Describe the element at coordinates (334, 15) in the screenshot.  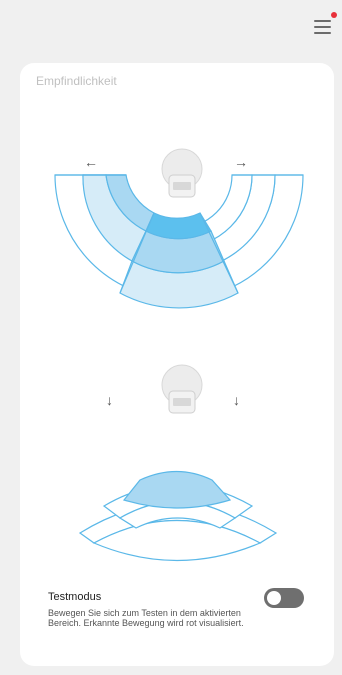
I see `notification-dot` at that location.